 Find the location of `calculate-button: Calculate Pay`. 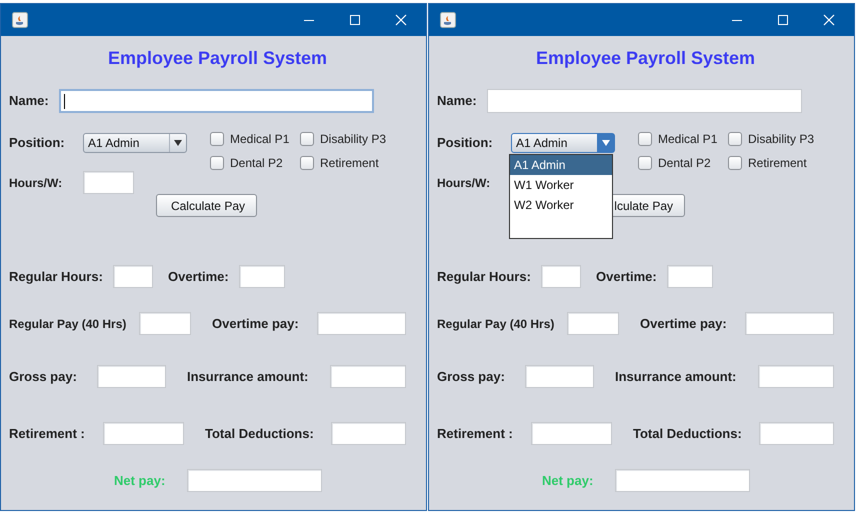

calculate-button: Calculate Pay is located at coordinates (206, 205).